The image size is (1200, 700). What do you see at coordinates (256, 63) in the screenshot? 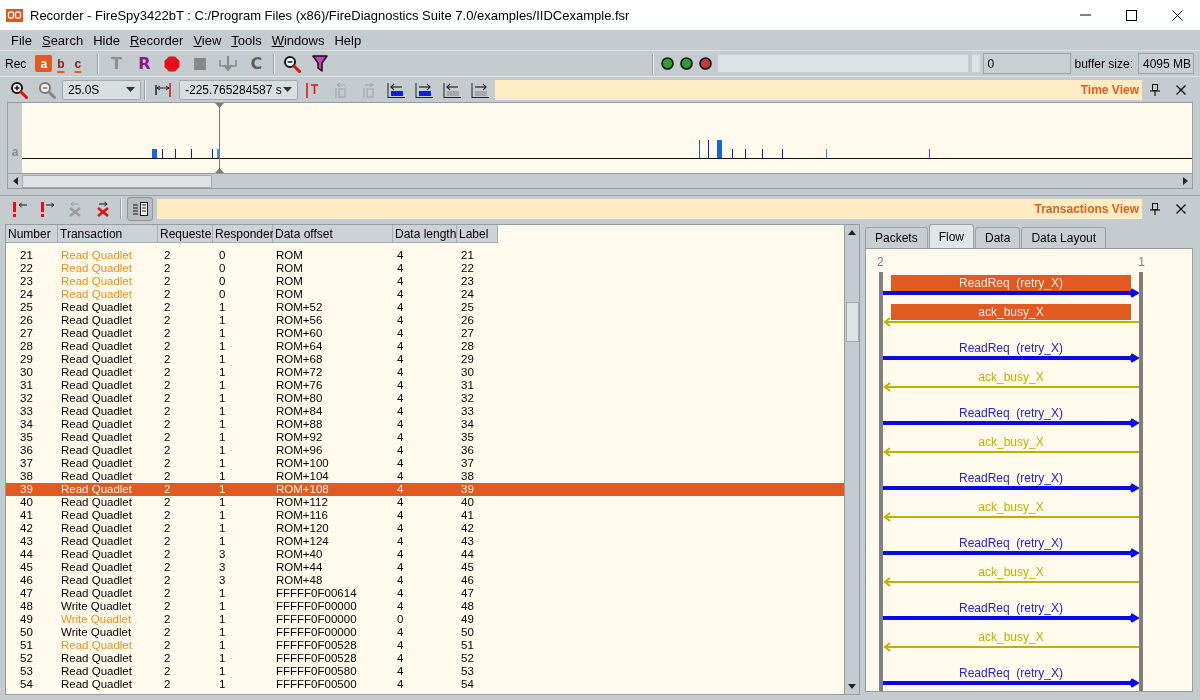
I see `toolbar-button: C` at bounding box center [256, 63].